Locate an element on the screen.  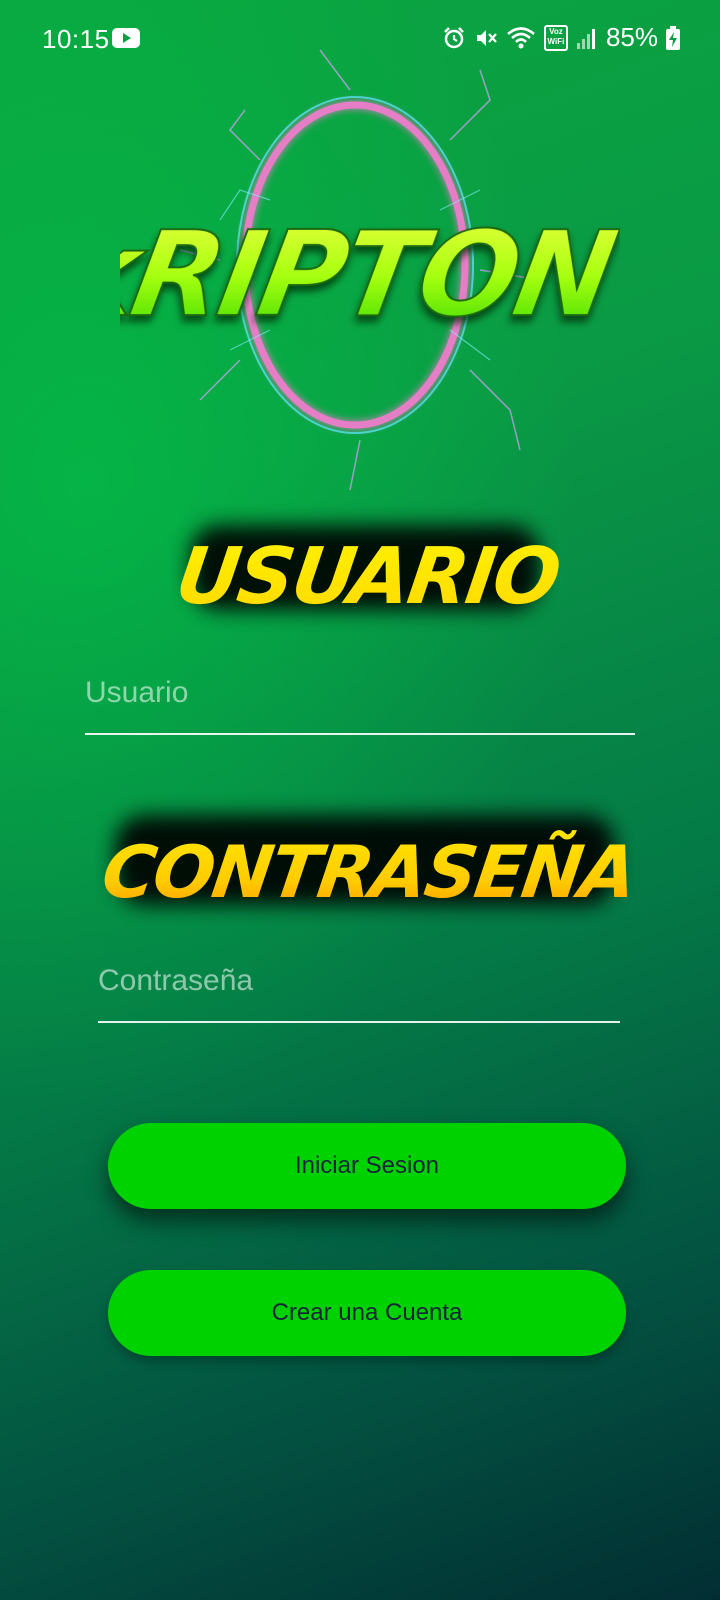
password-input is located at coordinates (359, 988).